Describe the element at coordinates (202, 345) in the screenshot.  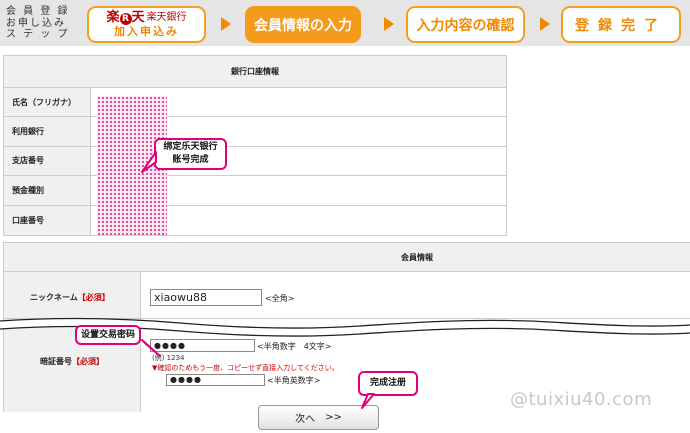
I see `password-input: ●●●●` at that location.